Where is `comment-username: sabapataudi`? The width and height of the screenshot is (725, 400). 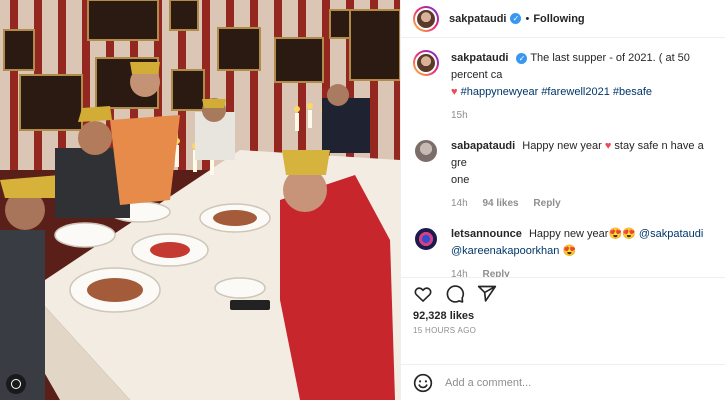 comment-username: sabapataudi is located at coordinates (483, 146).